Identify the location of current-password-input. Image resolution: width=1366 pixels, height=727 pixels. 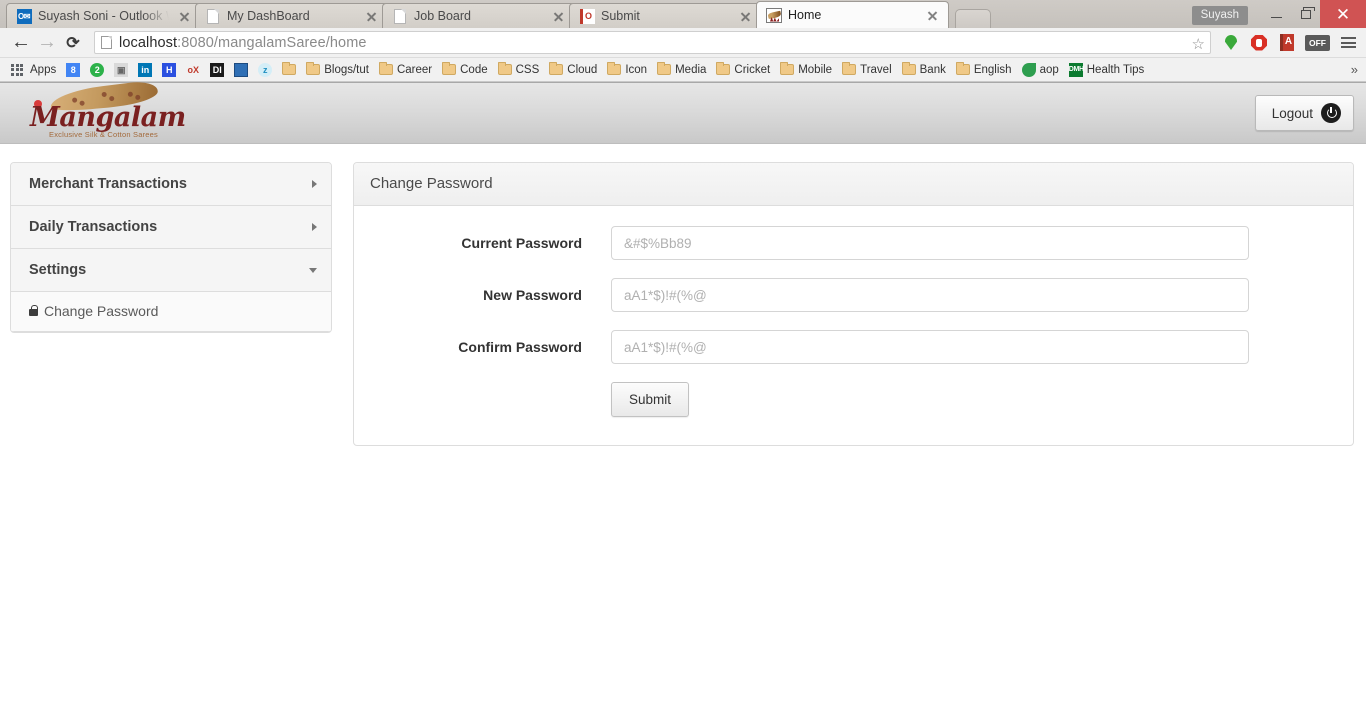
(930, 243).